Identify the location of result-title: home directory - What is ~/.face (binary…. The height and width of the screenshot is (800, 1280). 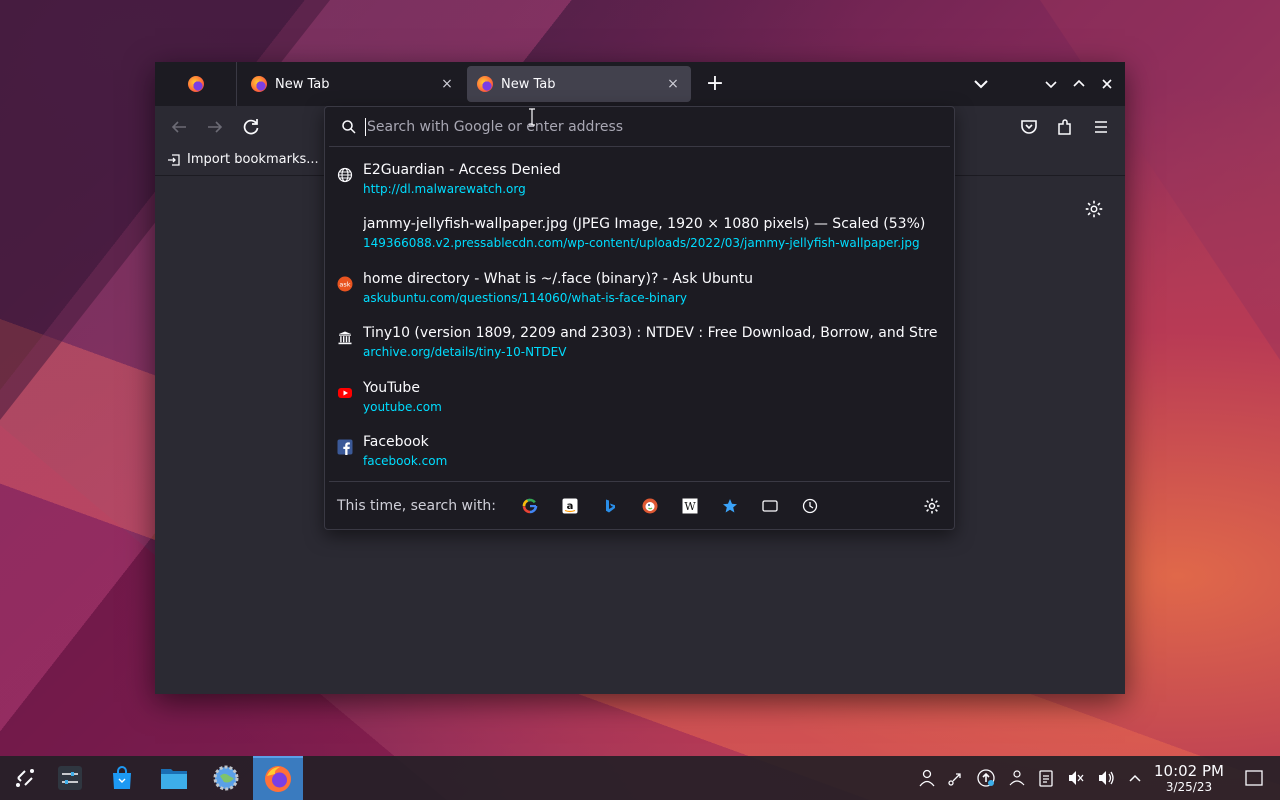
(558, 278).